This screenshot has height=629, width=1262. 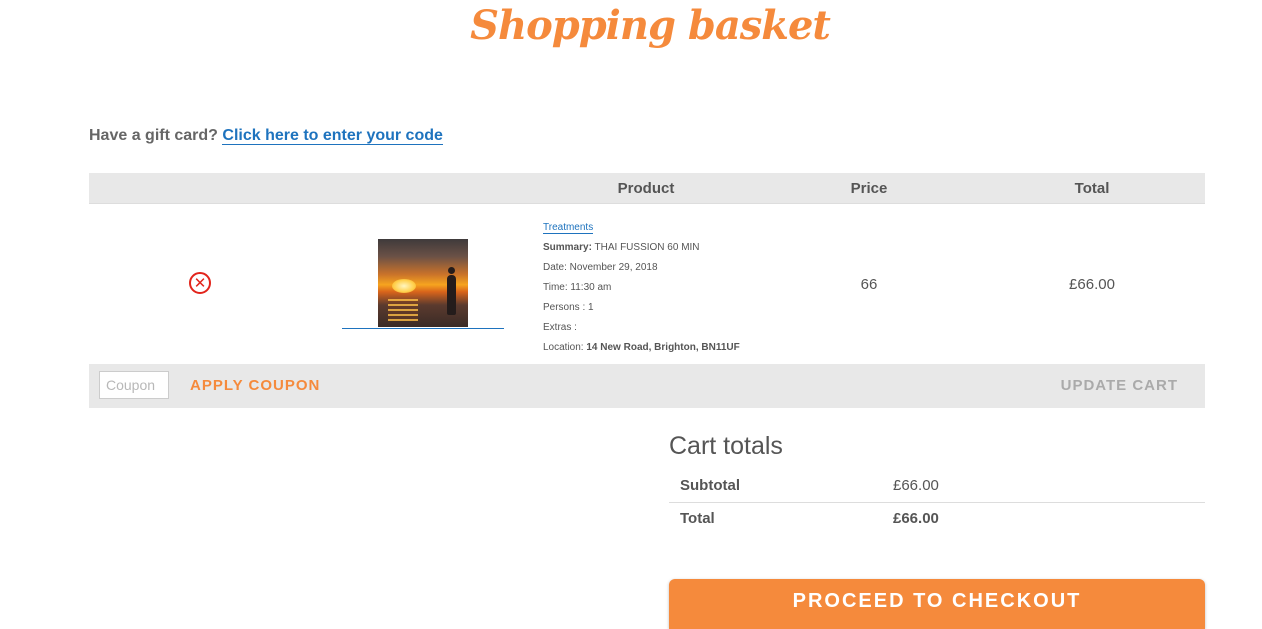 What do you see at coordinates (650, 25) in the screenshot?
I see `page-title: Shopping basket` at bounding box center [650, 25].